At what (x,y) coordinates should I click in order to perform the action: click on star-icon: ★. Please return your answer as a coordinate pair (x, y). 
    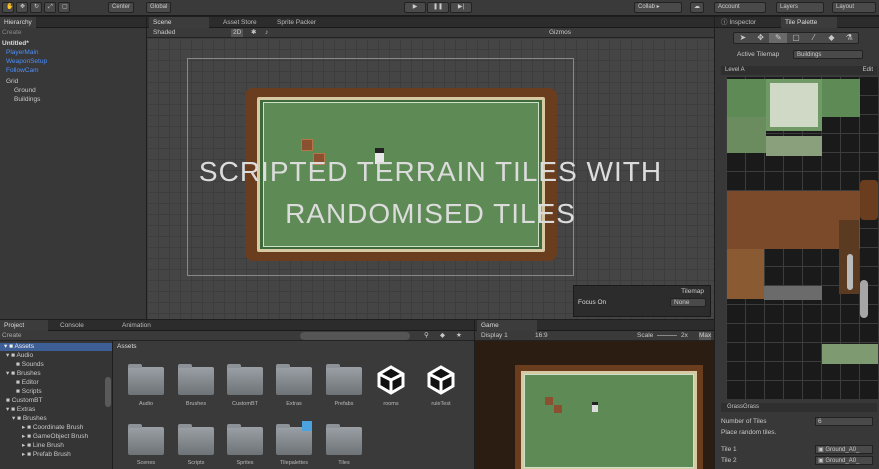
    Looking at the image, I should click on (459, 336).